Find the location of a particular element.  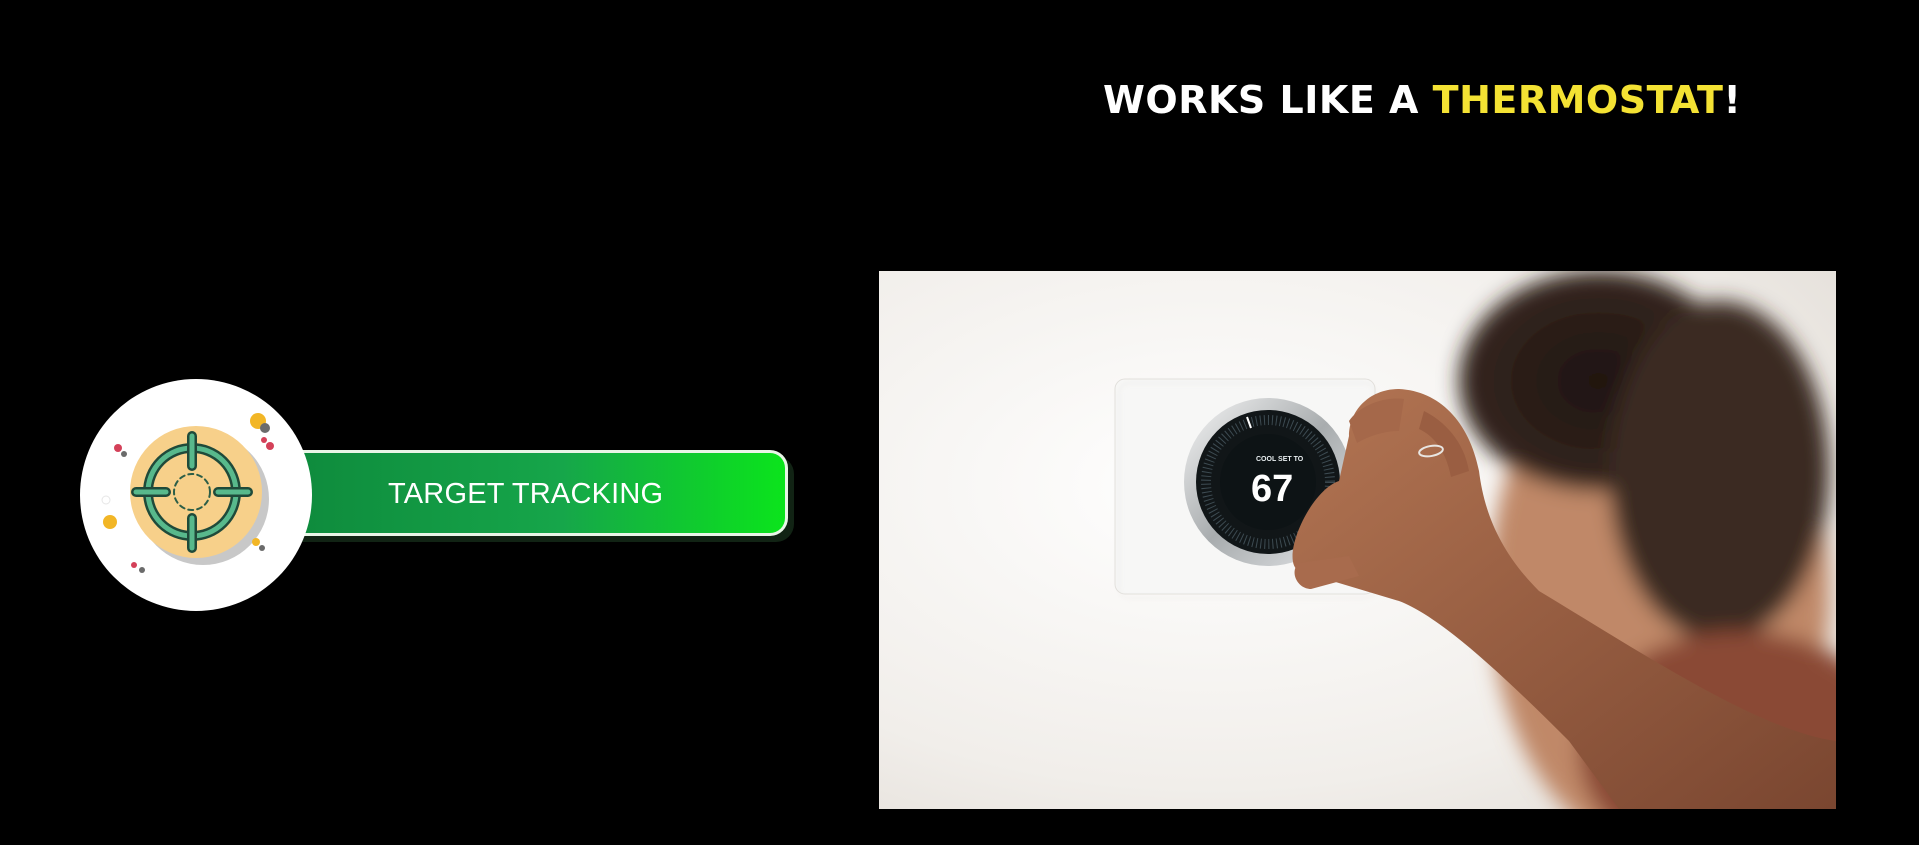

crosshair-target-icon is located at coordinates (195, 495).